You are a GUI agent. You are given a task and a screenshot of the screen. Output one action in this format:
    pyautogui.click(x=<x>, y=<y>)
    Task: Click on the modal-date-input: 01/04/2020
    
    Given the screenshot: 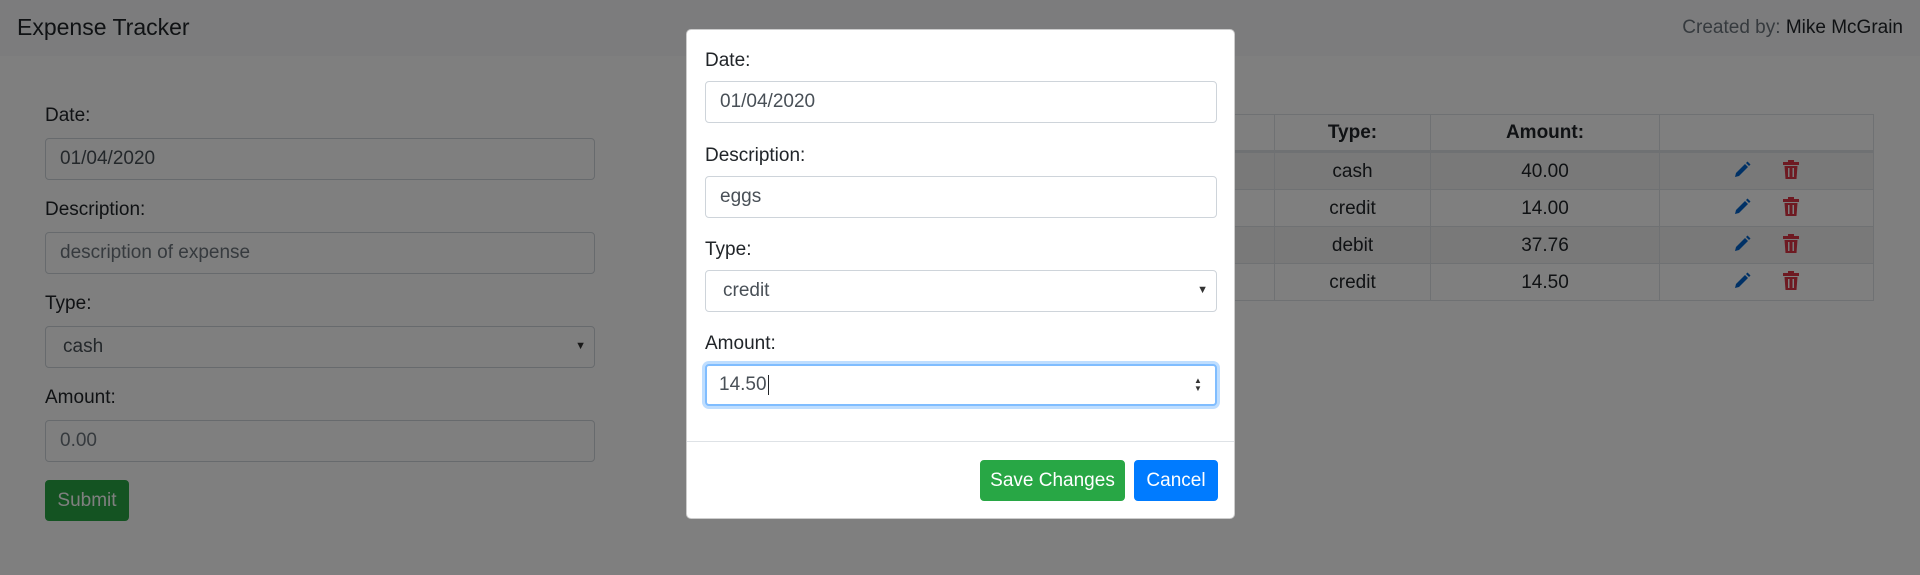 What is the action you would take?
    pyautogui.click(x=961, y=102)
    